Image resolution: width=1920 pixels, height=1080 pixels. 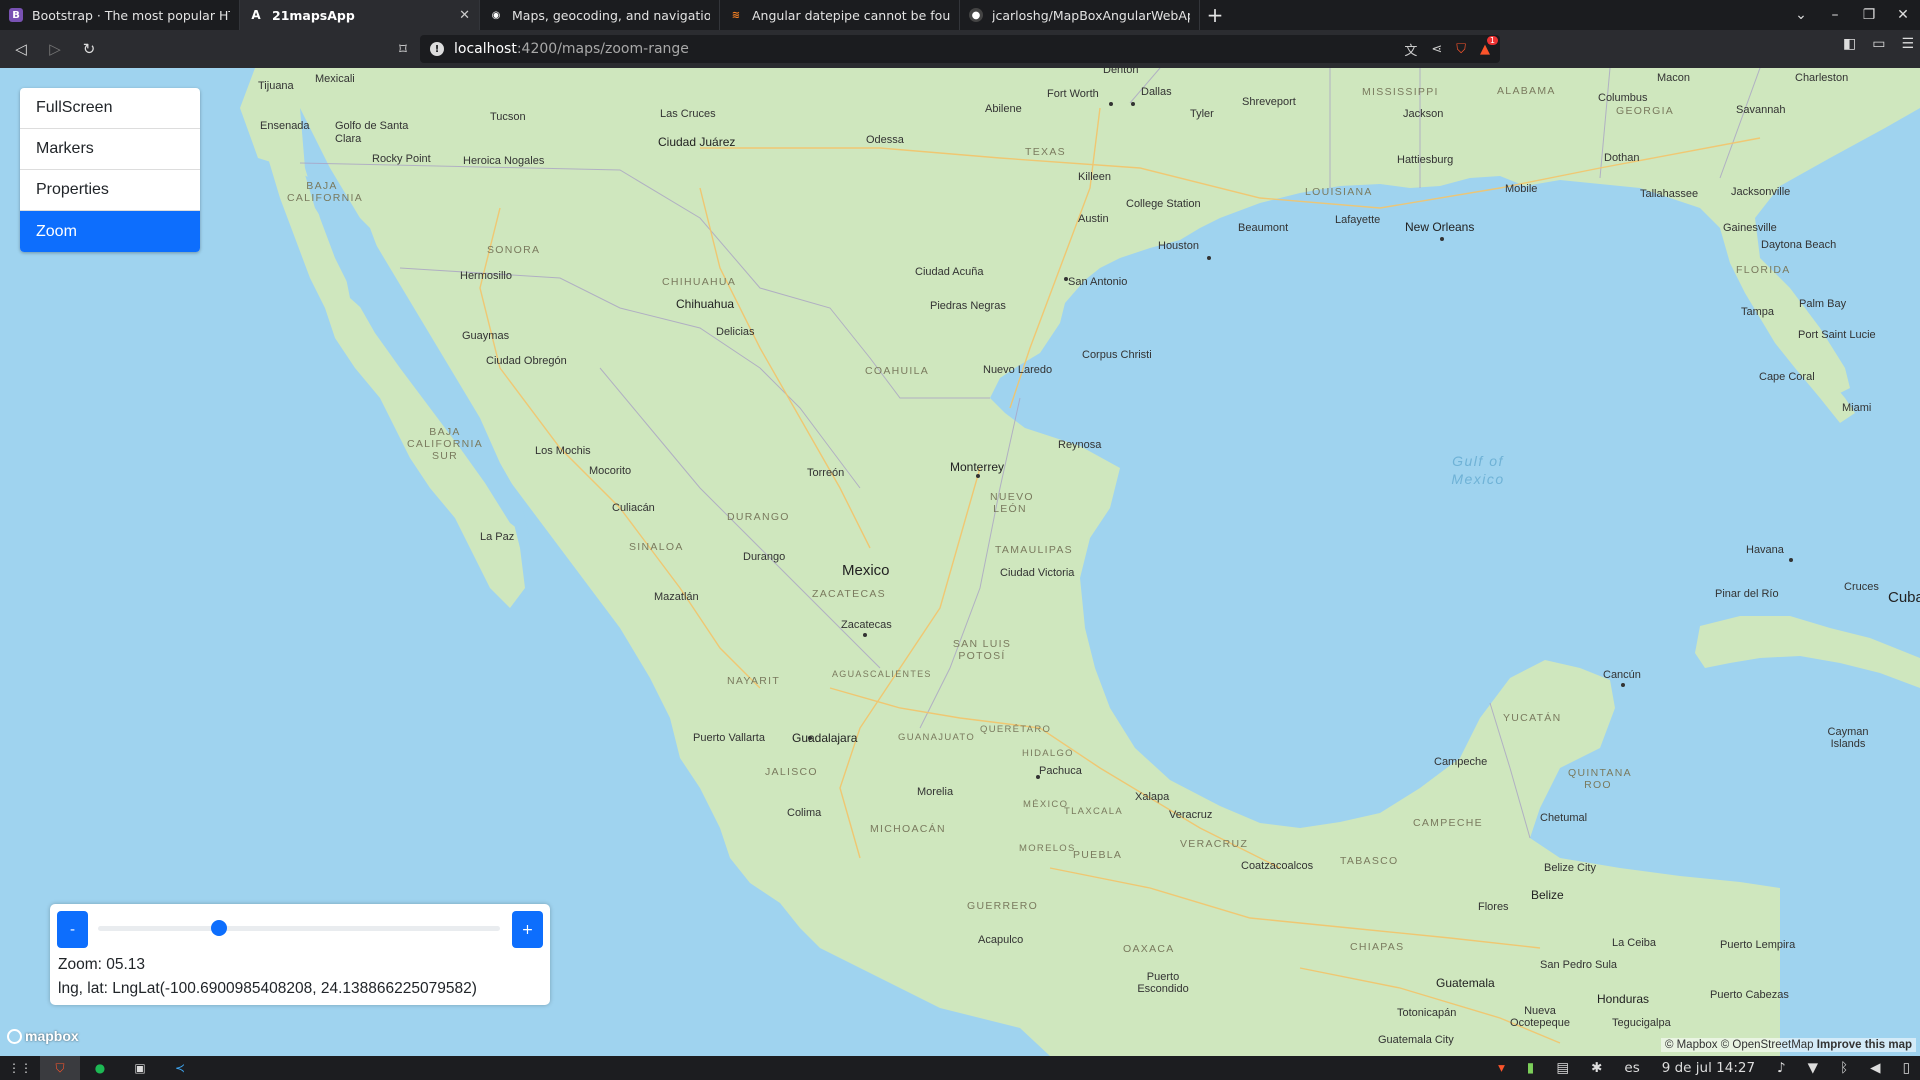 What do you see at coordinates (60, 1068) in the screenshot?
I see `brave-taskbar-icon: ⛉` at bounding box center [60, 1068].